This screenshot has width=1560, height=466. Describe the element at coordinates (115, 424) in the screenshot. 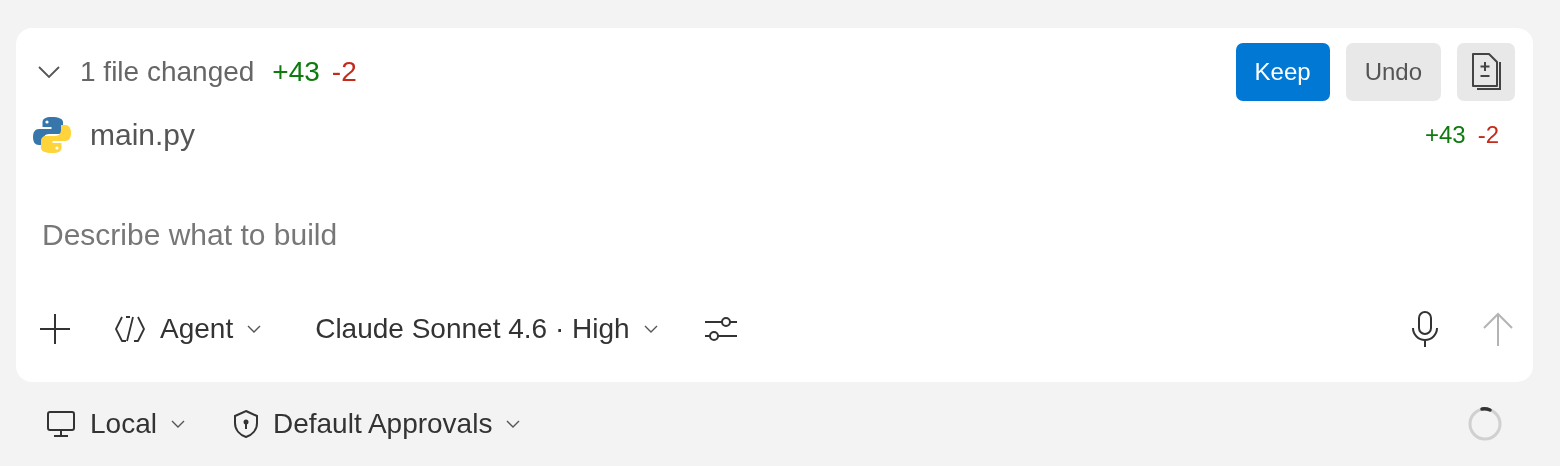

I see `location-dropdown: Local` at that location.